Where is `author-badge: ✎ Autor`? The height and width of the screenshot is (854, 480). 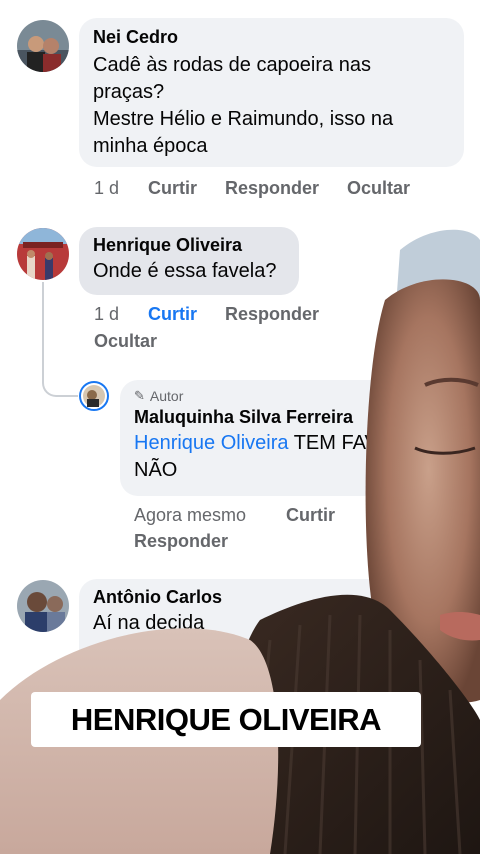
author-badge: ✎ Autor is located at coordinates (280, 396).